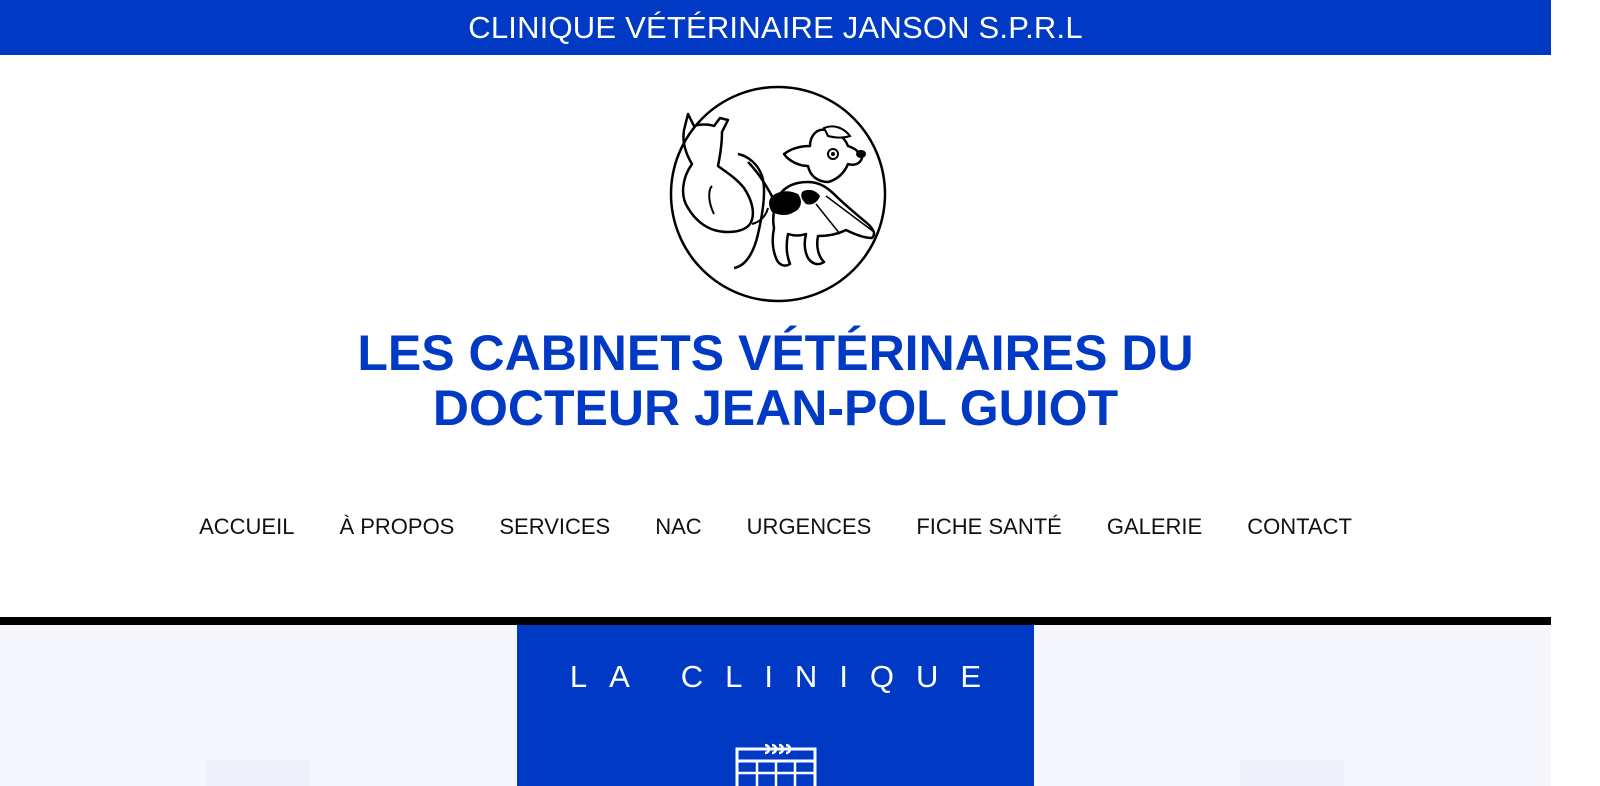 The width and height of the screenshot is (1600, 786). Describe the element at coordinates (1154, 527) in the screenshot. I see `nav-item-galerie: GALERIE` at that location.